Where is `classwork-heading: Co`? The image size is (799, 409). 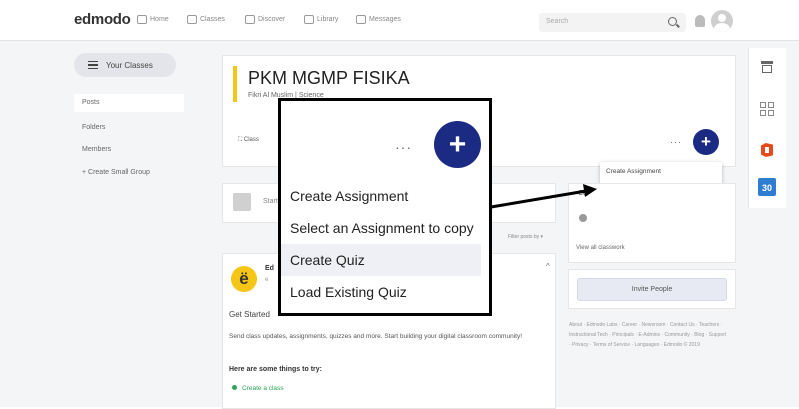 classwork-heading: Co is located at coordinates (582, 193).